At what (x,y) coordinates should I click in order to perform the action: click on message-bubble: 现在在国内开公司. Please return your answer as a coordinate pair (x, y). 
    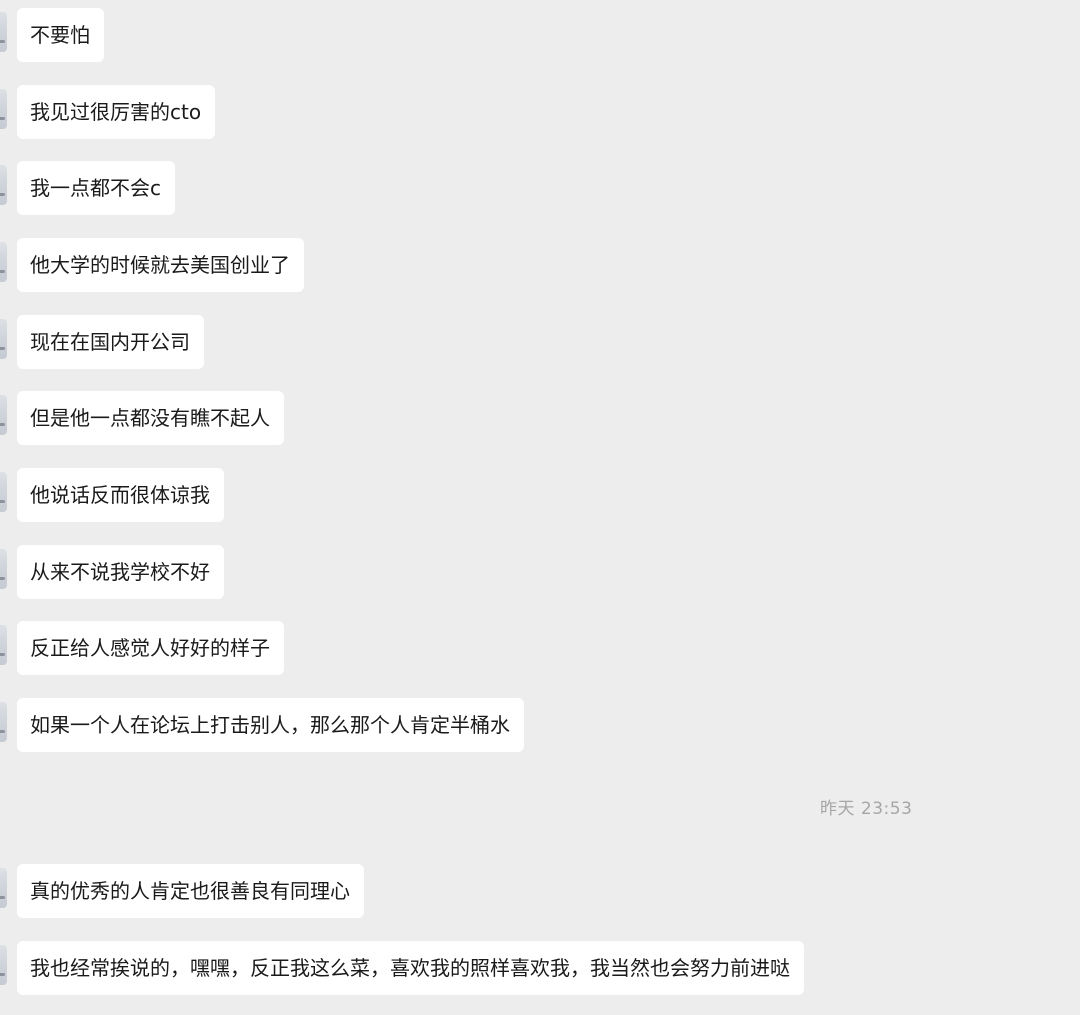
    Looking at the image, I should click on (110, 342).